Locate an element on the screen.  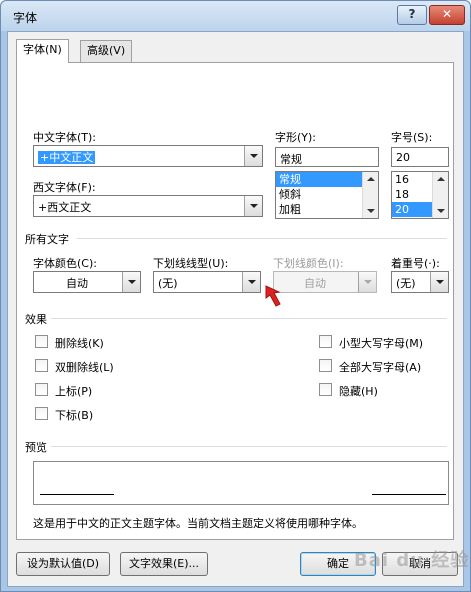
effects-section-title: 效果 is located at coordinates (36, 319).